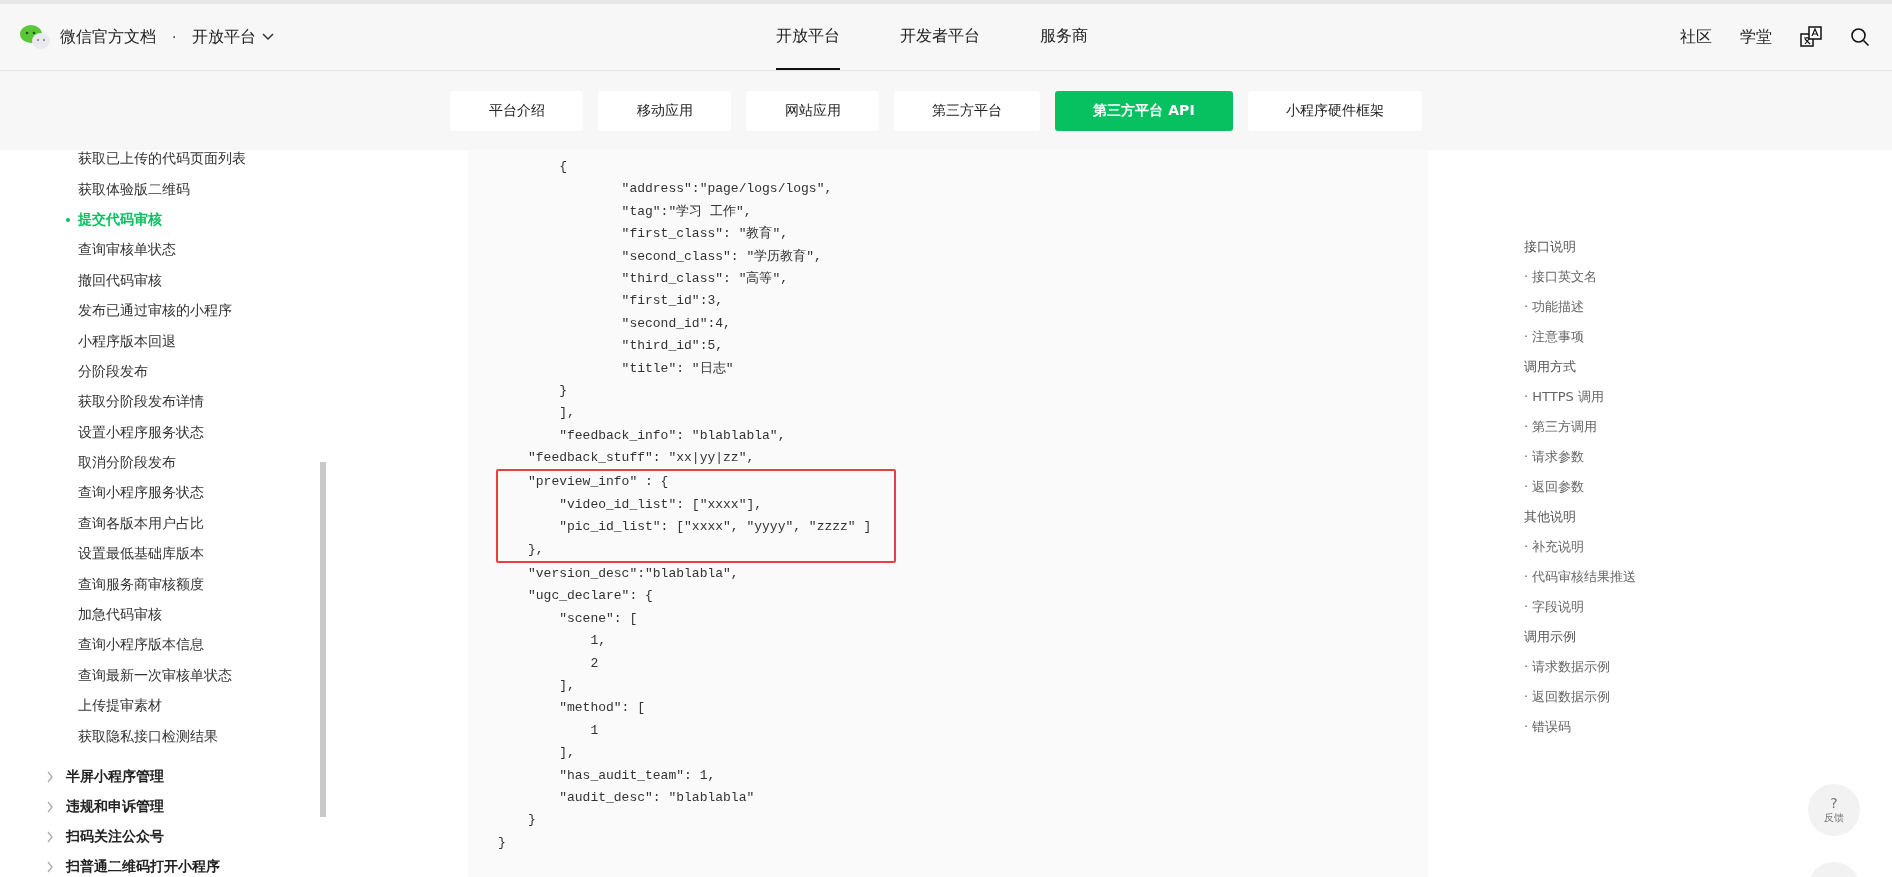  Describe the element at coordinates (116, 676) in the screenshot. I see `sidebar-item: 查询最新一次审核单状态` at that location.